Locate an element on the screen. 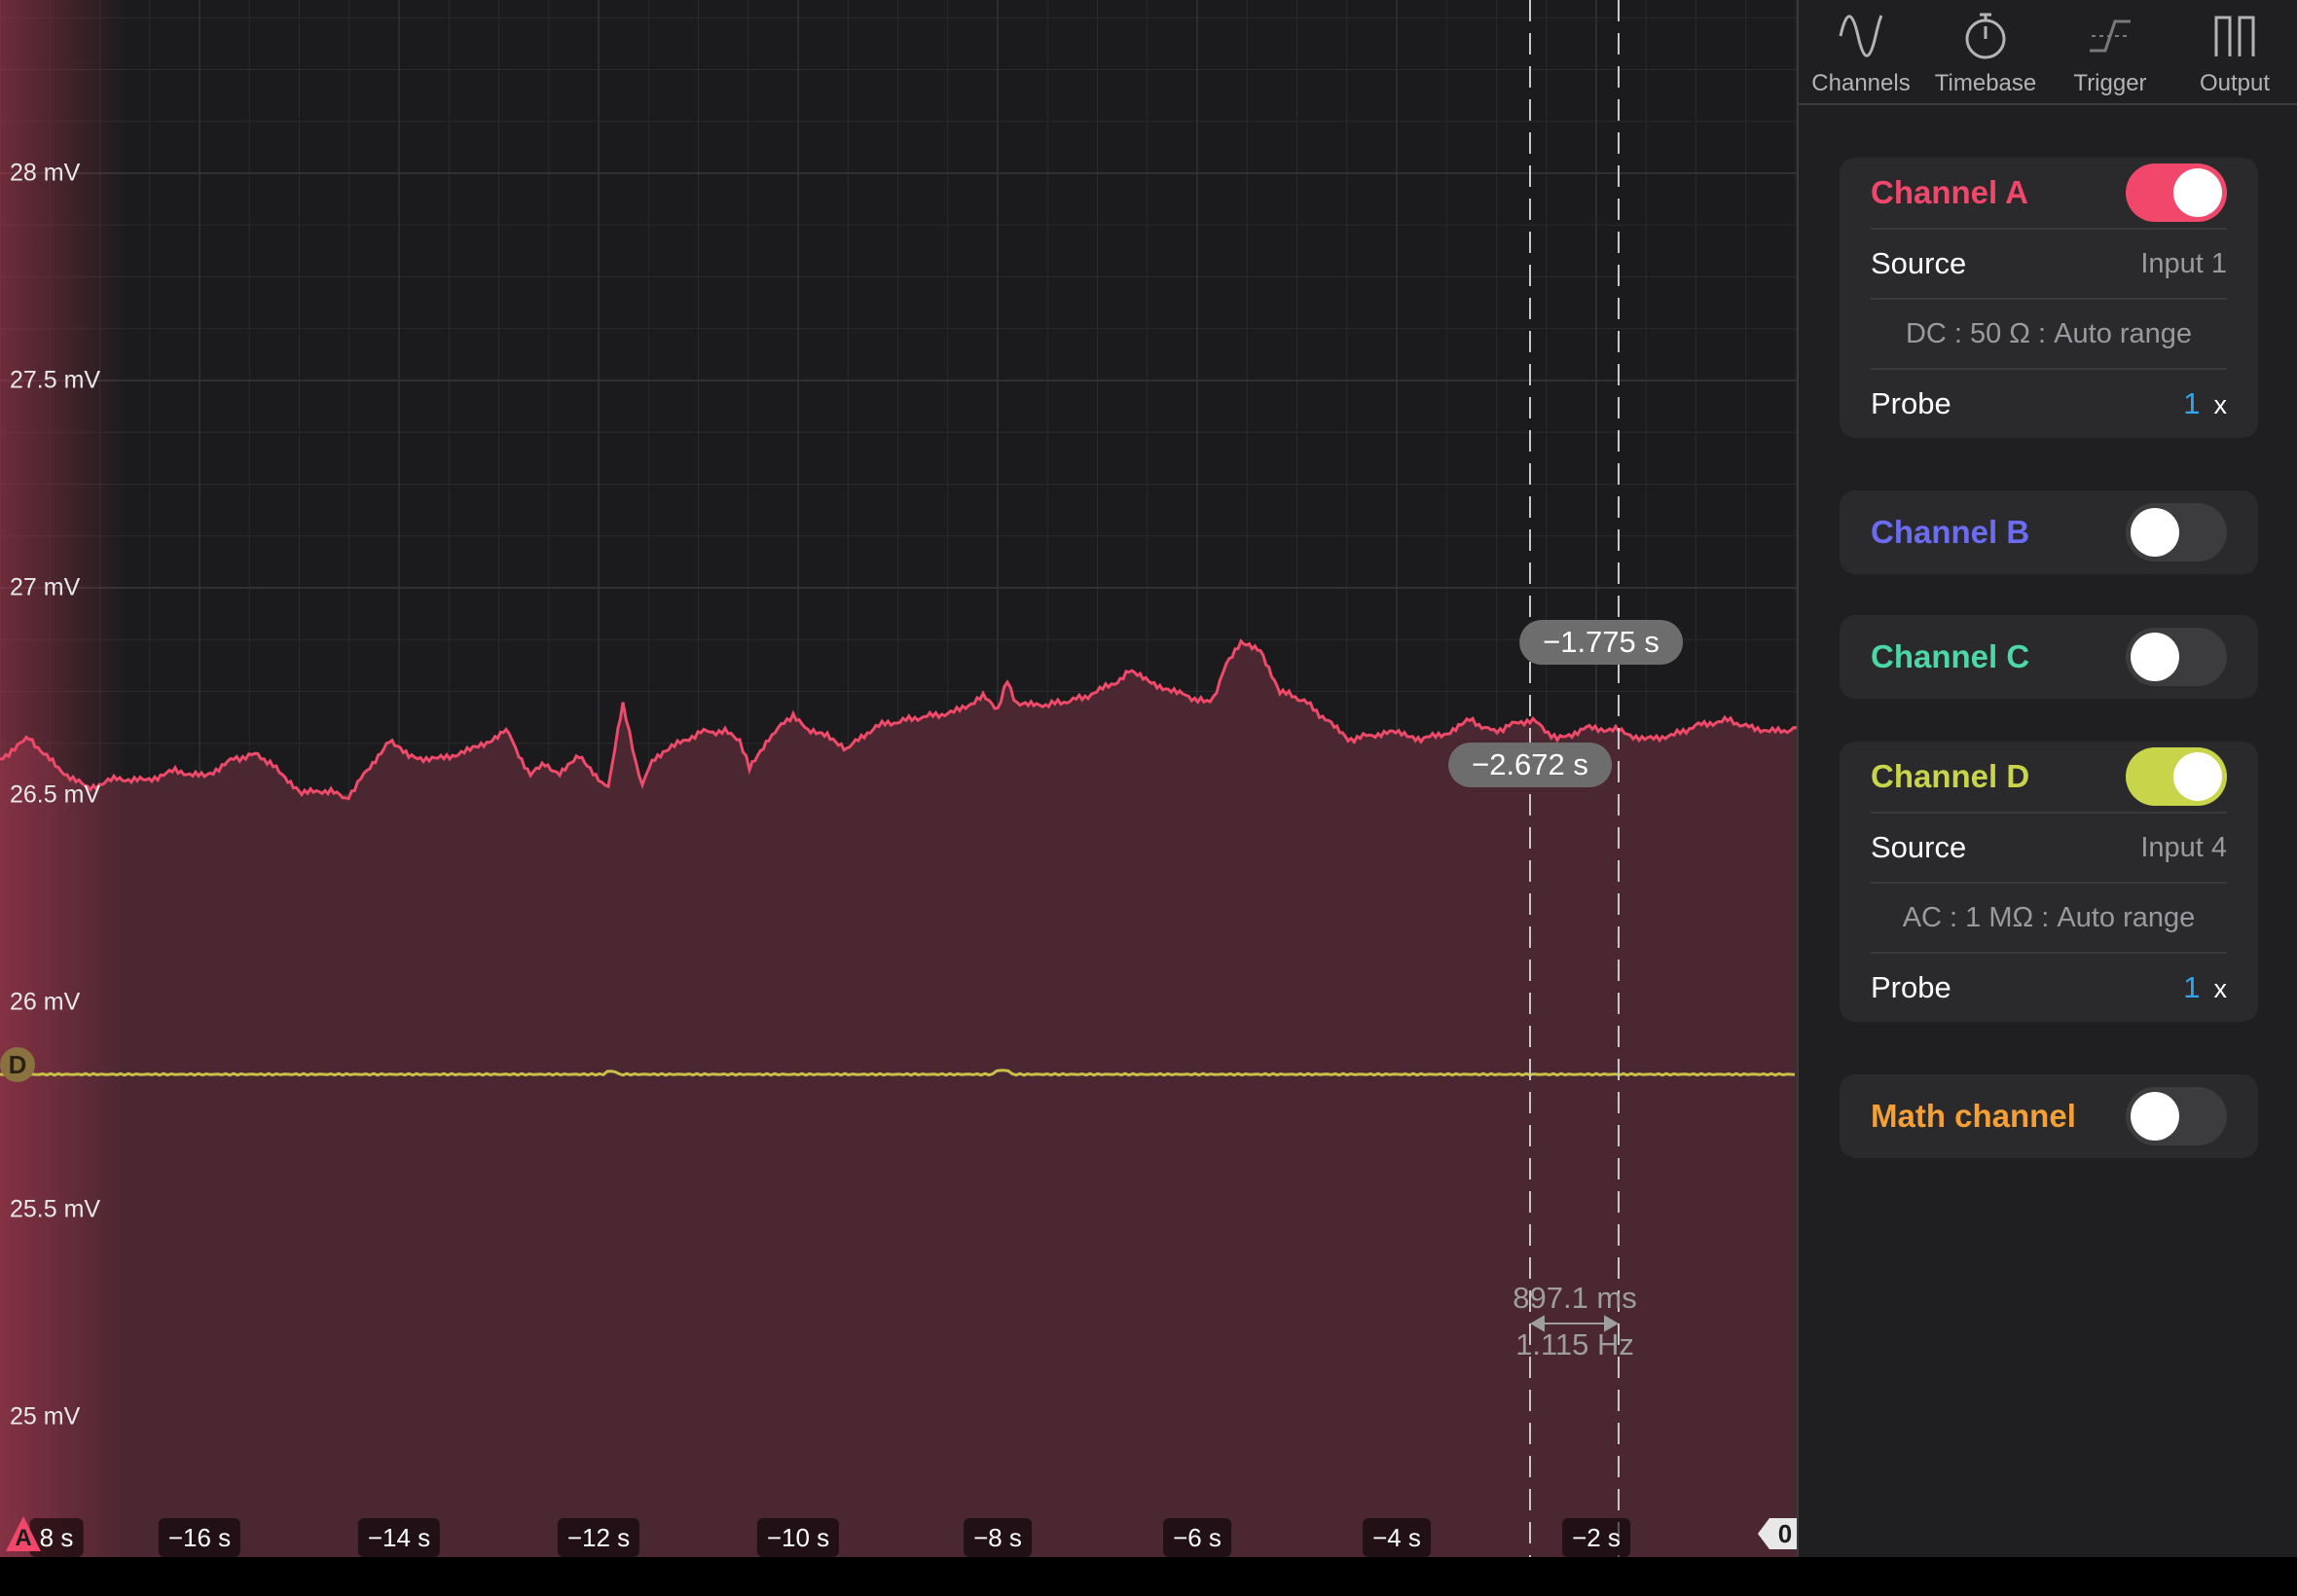 This screenshot has height=1596, width=2297. math-channel-toggle is located at coordinates (2176, 1116).